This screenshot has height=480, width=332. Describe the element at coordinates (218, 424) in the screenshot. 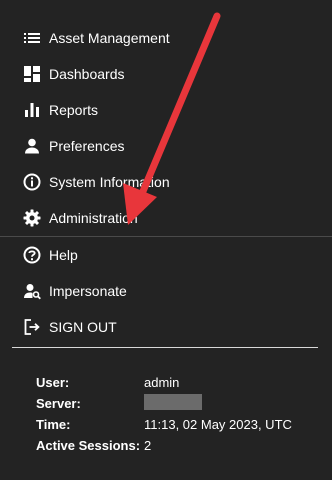

I see `time-value: 11:13, 02 May 2023, UTC` at that location.